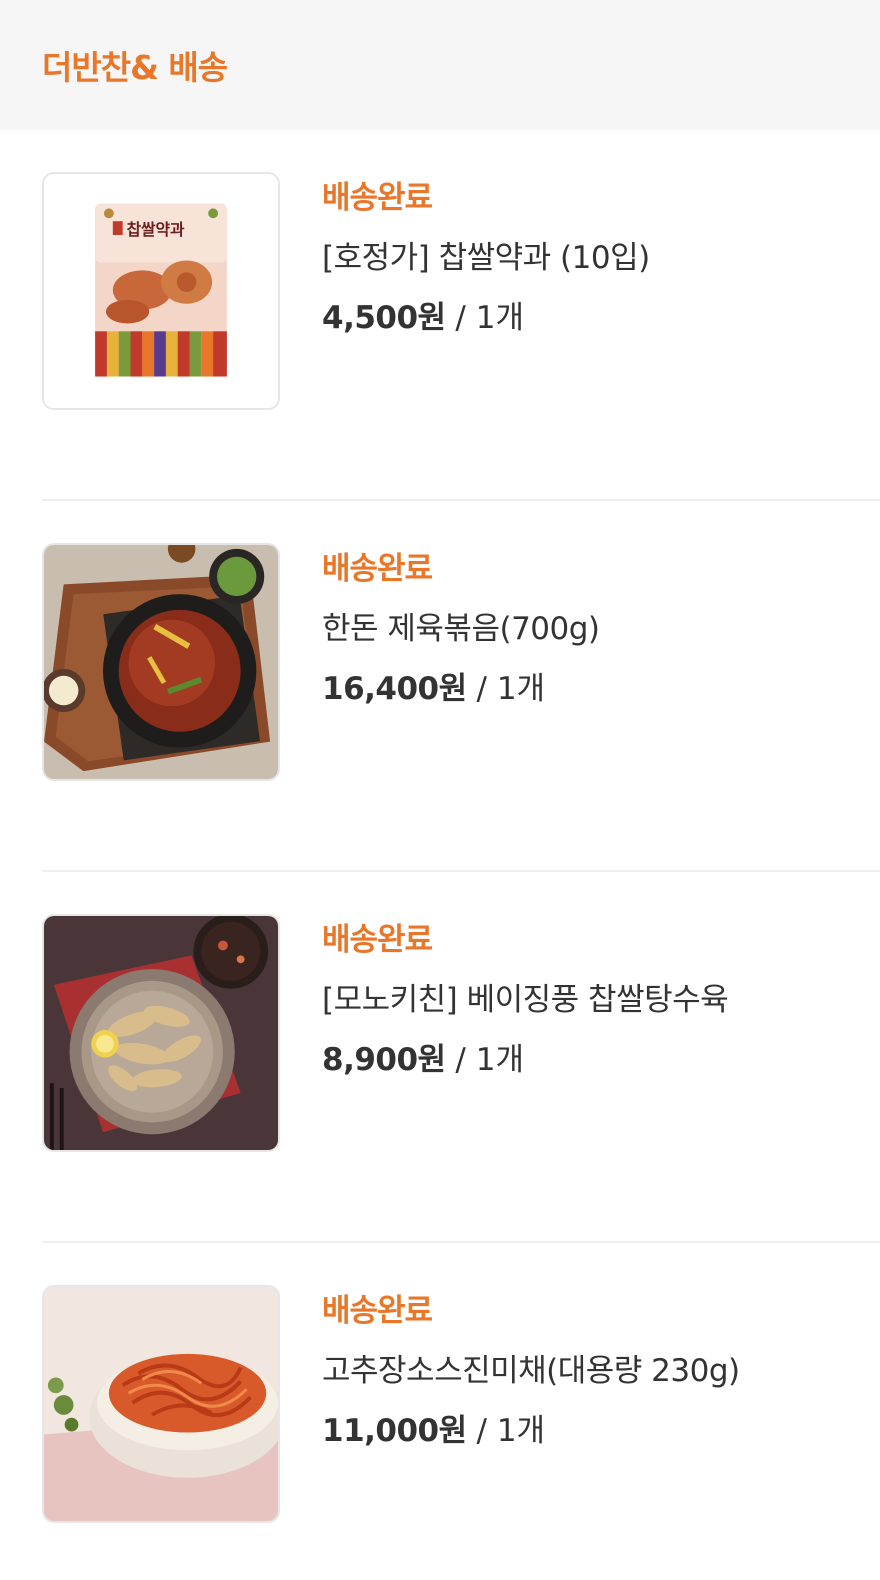  I want to click on order-info: 배송완료 고추장소스진미채(대용량 230g) 11,000원 / 1개, so click(531, 1368).